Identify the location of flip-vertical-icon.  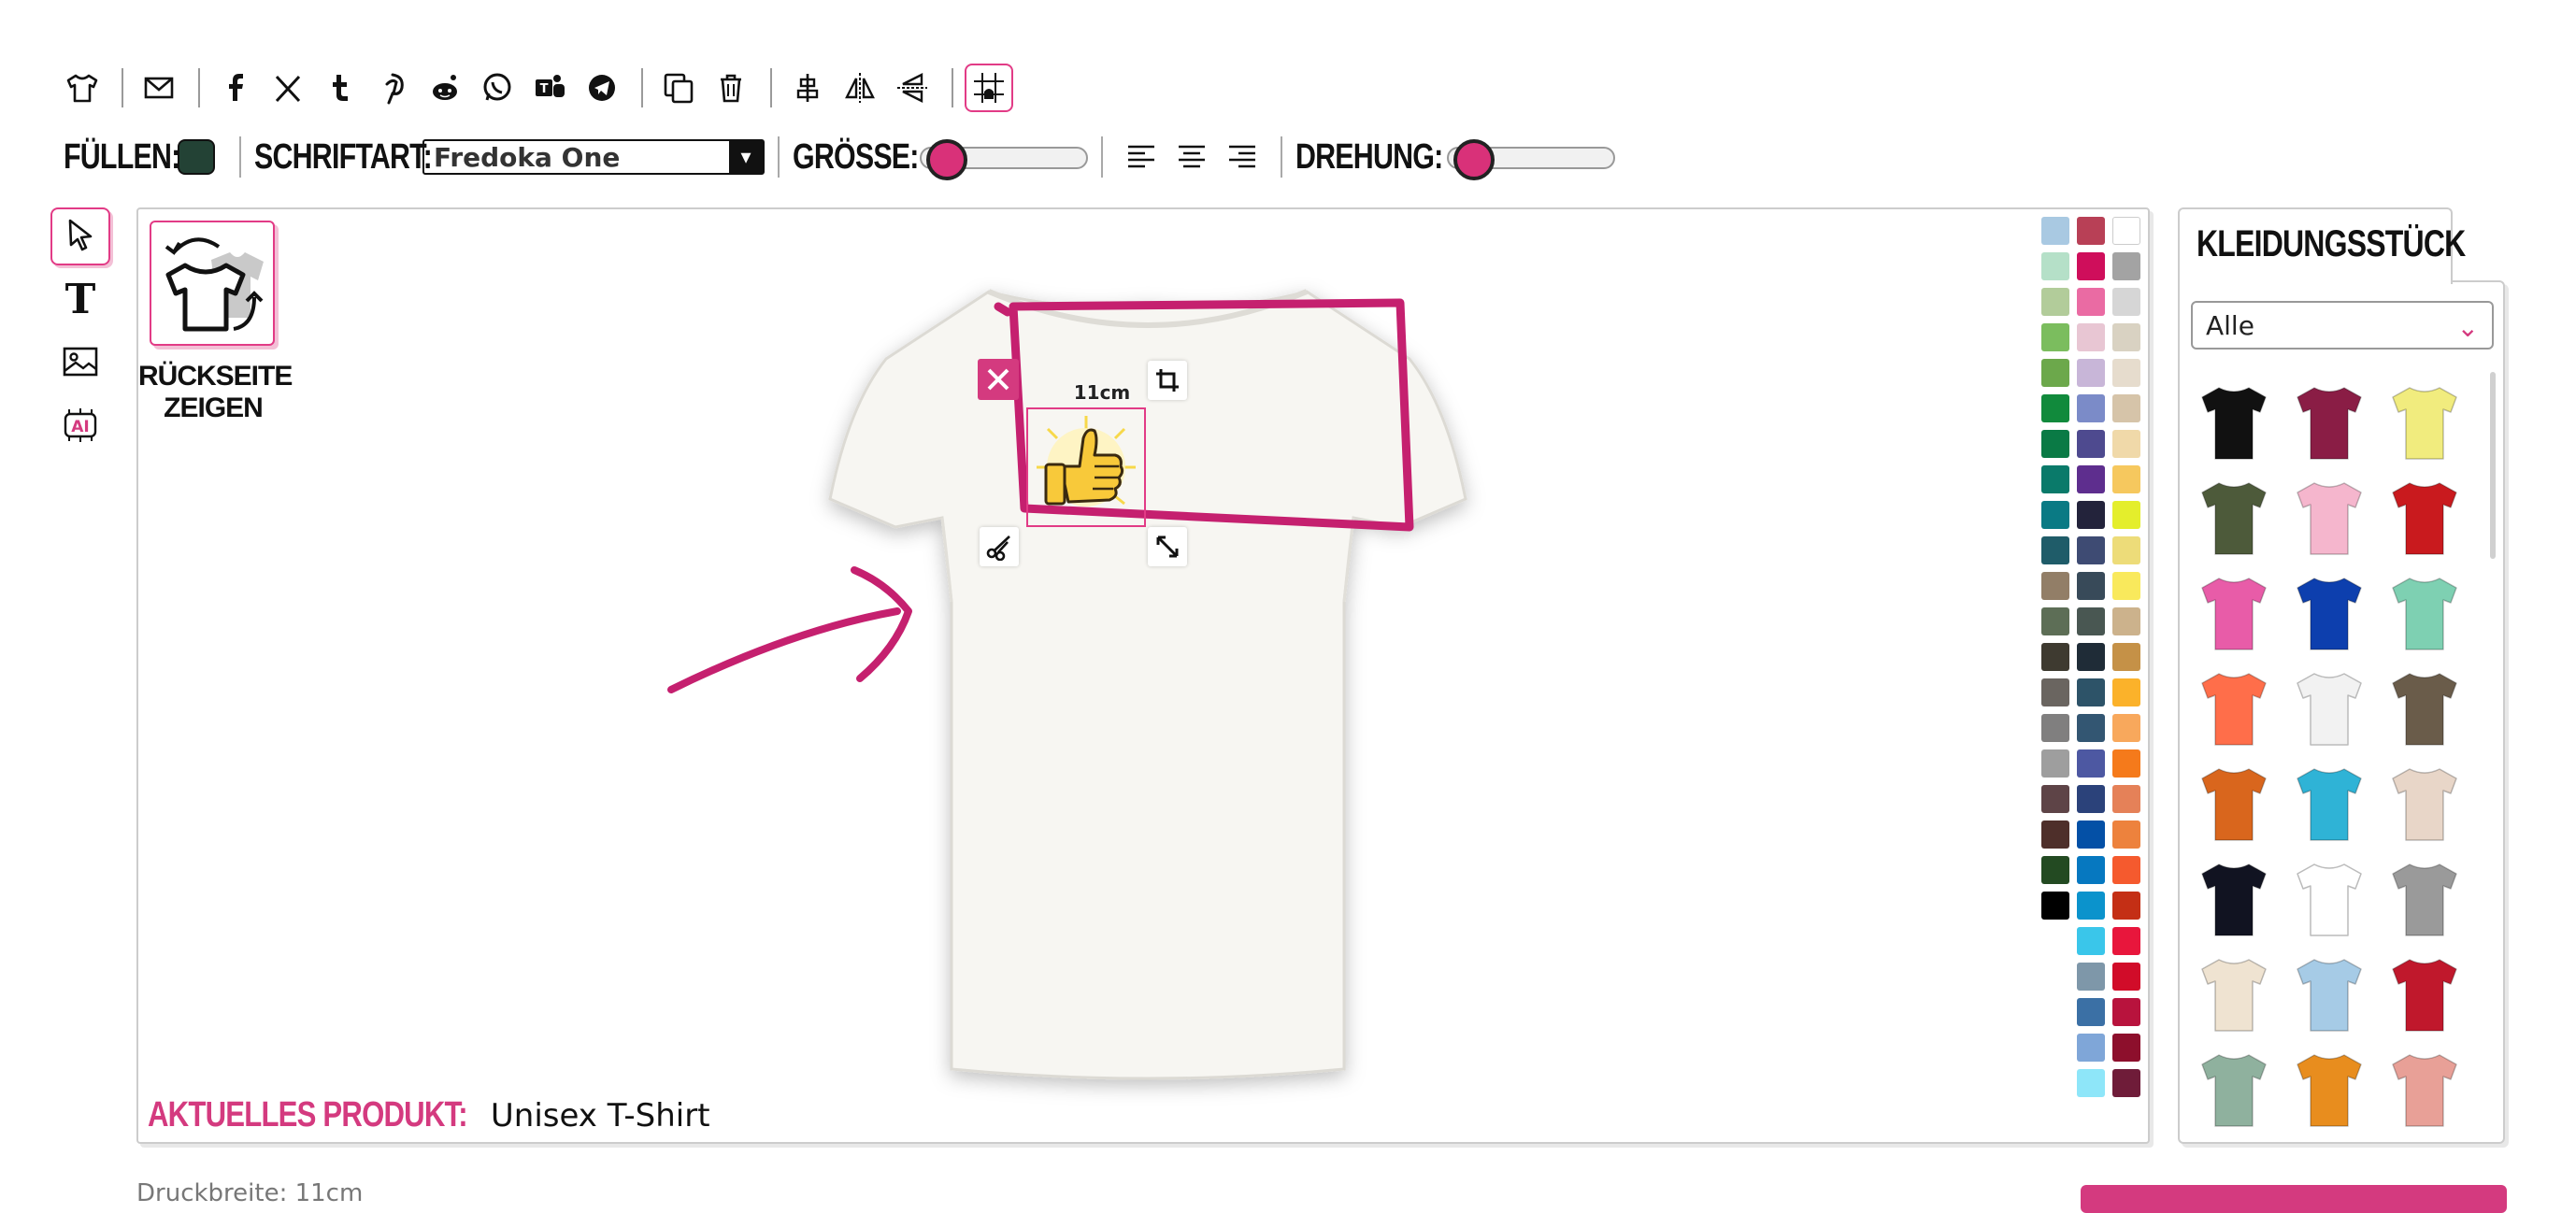
(912, 88).